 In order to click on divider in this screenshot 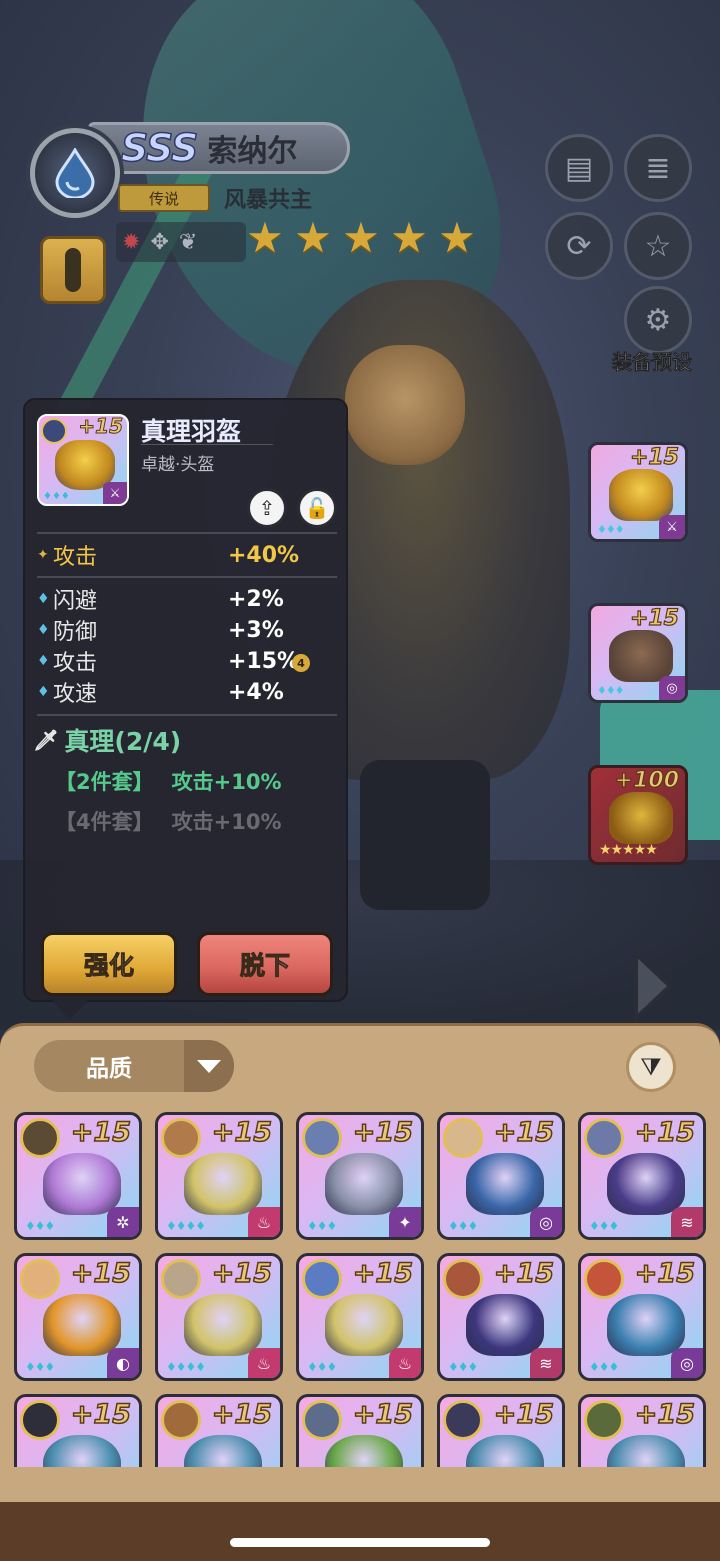, I will do `click(187, 577)`.